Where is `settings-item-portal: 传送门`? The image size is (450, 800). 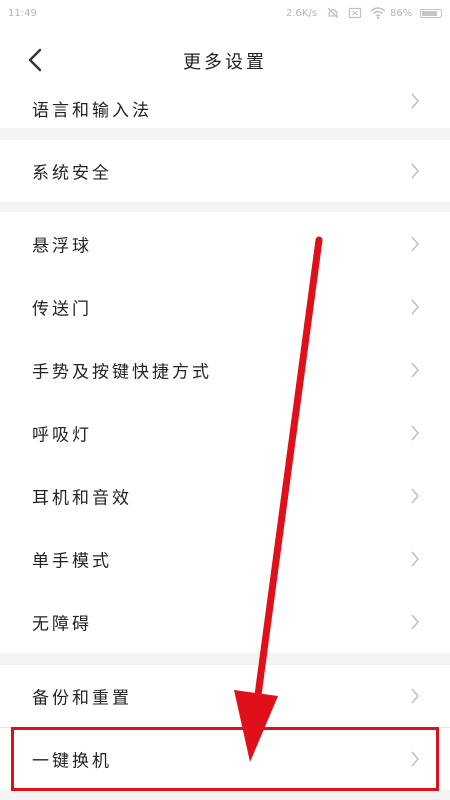 settings-item-portal: 传送门 is located at coordinates (225, 306).